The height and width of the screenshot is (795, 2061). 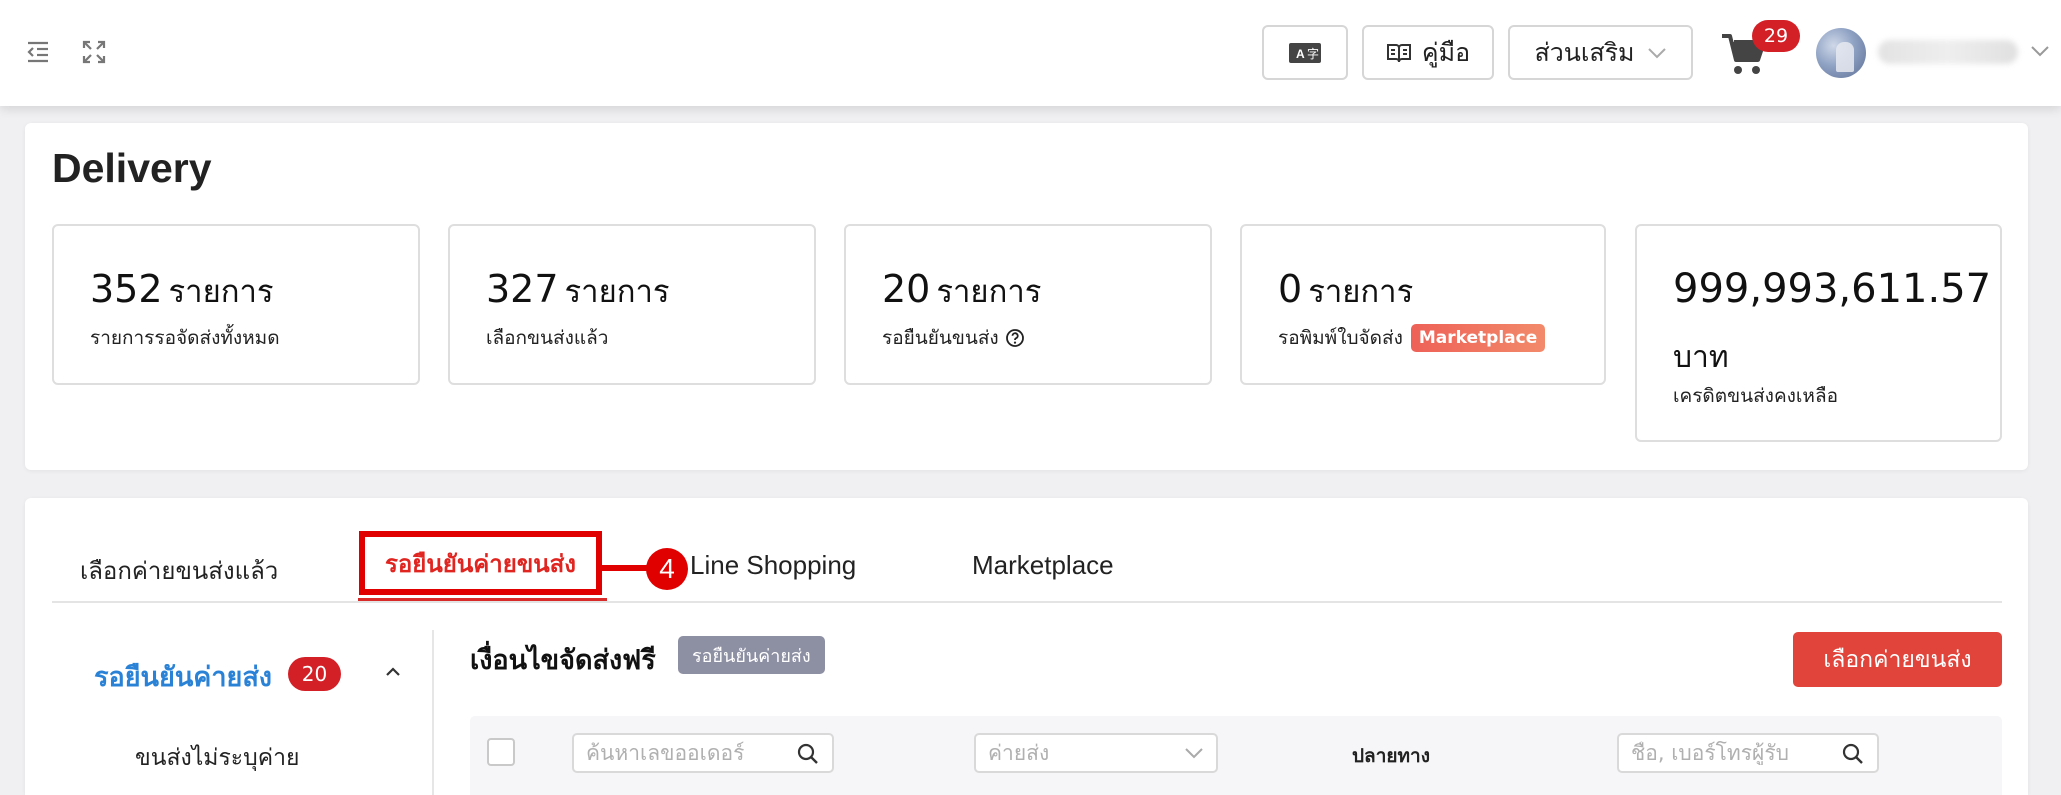 What do you see at coordinates (185, 338) in the screenshot?
I see `stat-label: รายการรอจัดส่งทั้งหมด` at bounding box center [185, 338].